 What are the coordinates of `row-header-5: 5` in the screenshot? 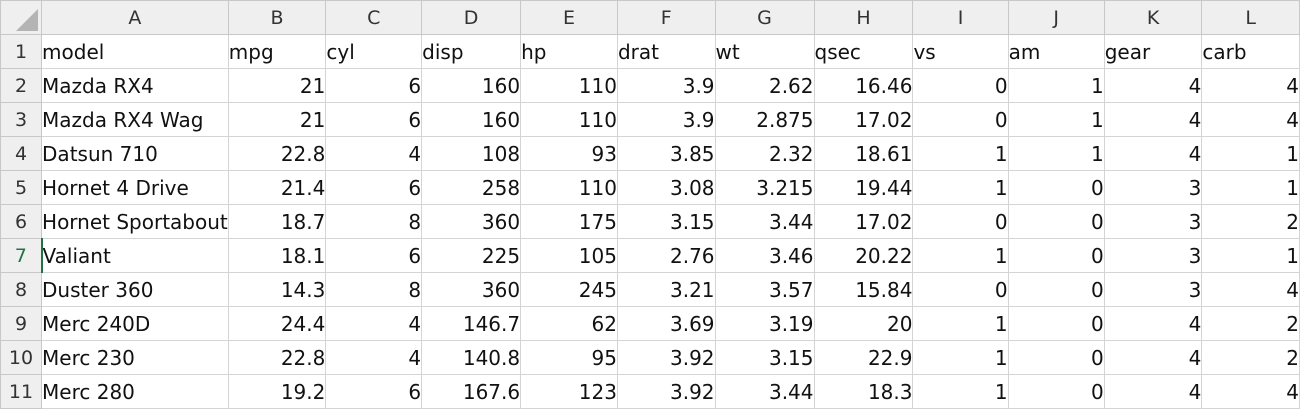 It's located at (21, 187).